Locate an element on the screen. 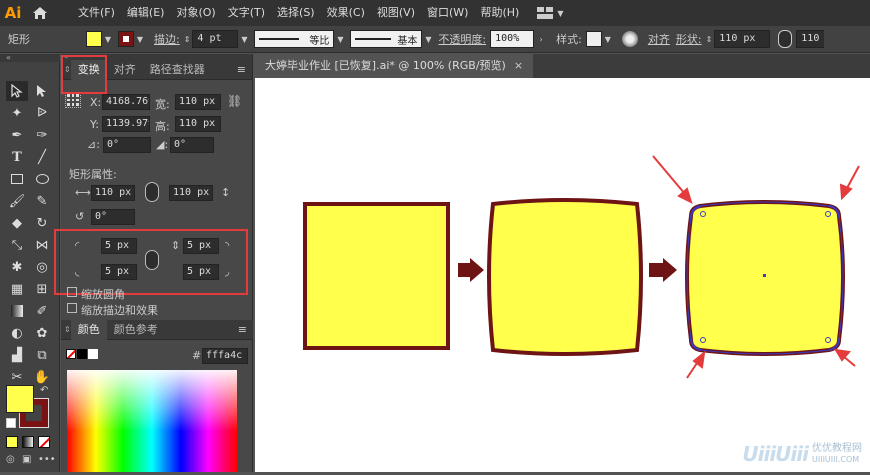 This screenshot has width=870, height=475. blob-brush-tool-icon: ✎ is located at coordinates (42, 201).